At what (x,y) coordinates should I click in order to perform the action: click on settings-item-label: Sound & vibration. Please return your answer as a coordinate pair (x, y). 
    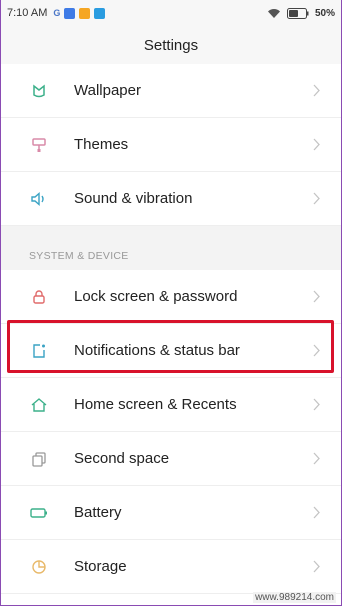
    Looking at the image, I should click on (133, 198).